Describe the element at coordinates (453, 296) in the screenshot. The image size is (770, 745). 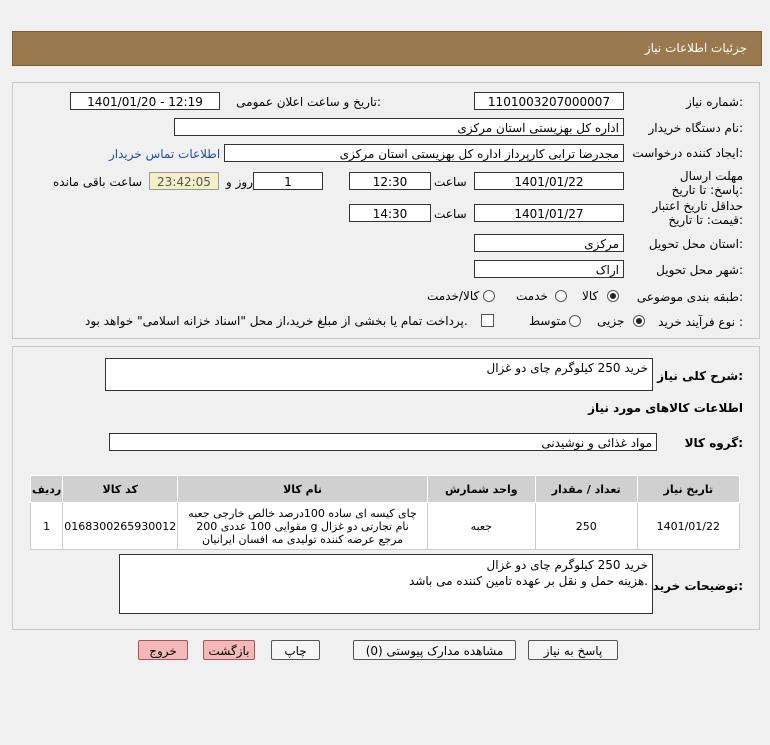
I see `category-option-goods-service: کالا/خدمت` at that location.